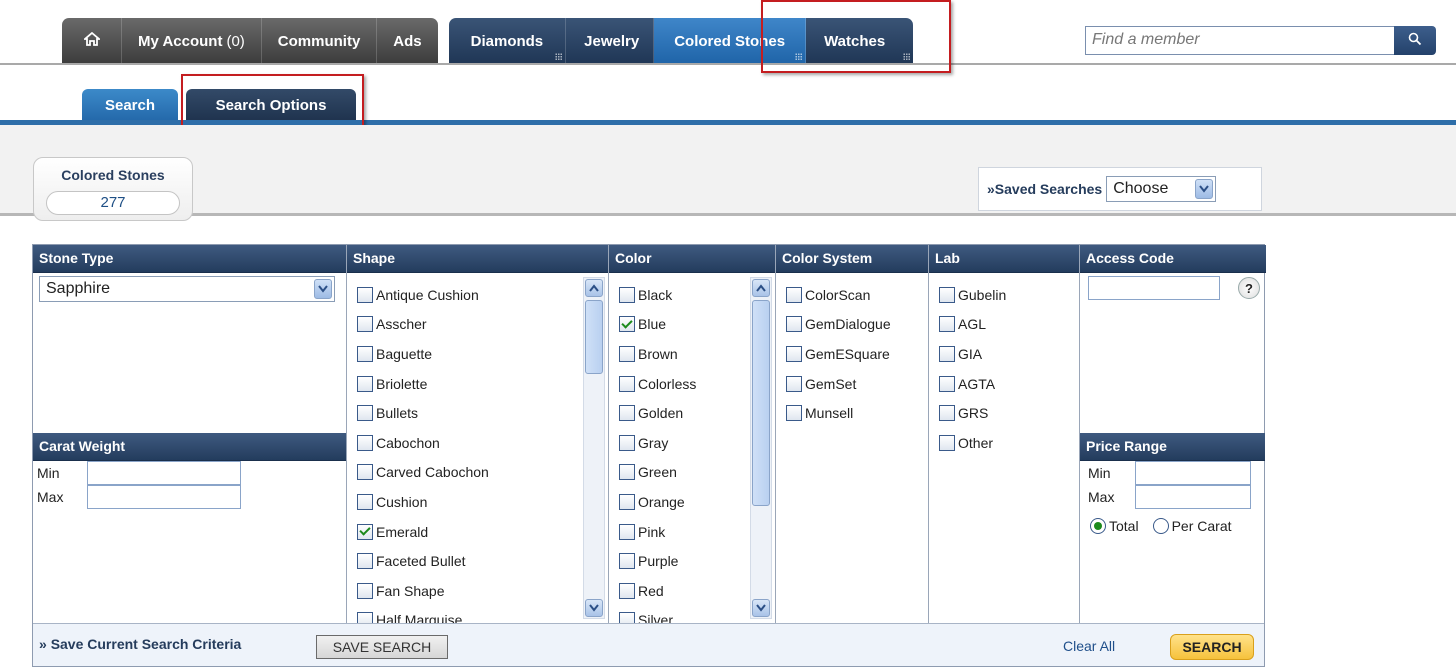  I want to click on tab-ads: Ads, so click(407, 41).